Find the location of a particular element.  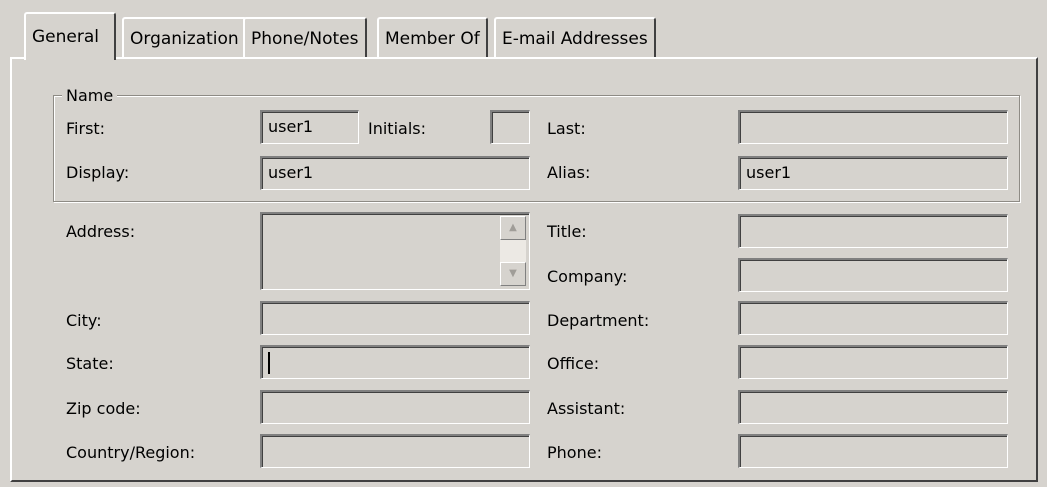

office-label: Office: is located at coordinates (573, 363).